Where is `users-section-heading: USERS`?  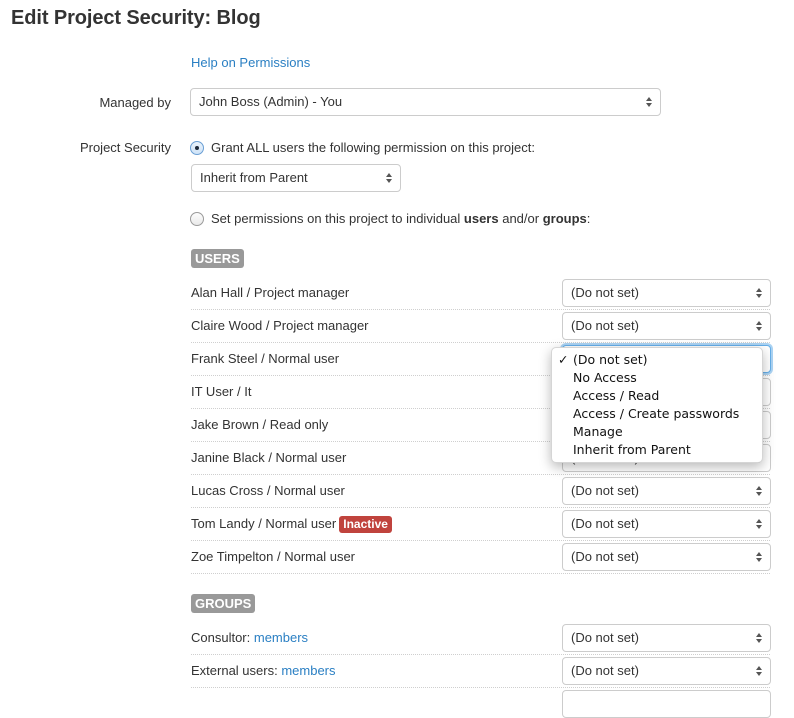
users-section-heading: USERS is located at coordinates (217, 258).